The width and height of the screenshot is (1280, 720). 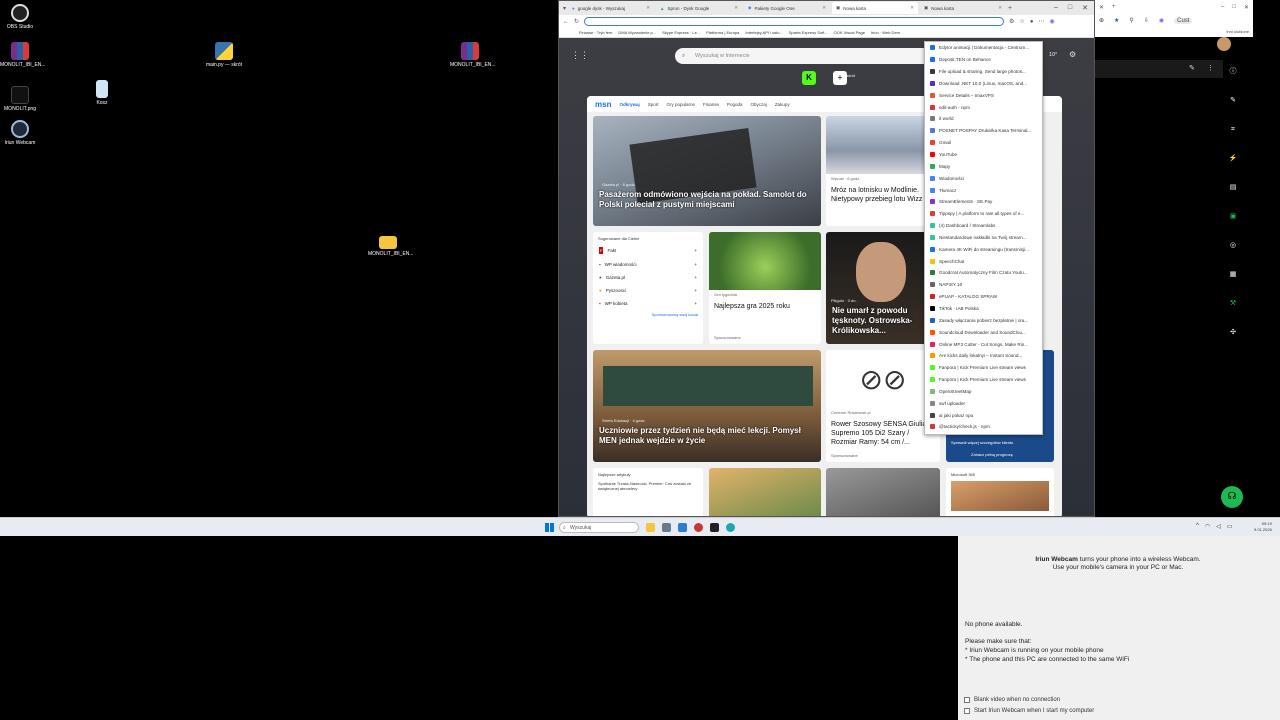 I want to click on favorites-dropdown-item: Gmail, so click(x=983, y=143).